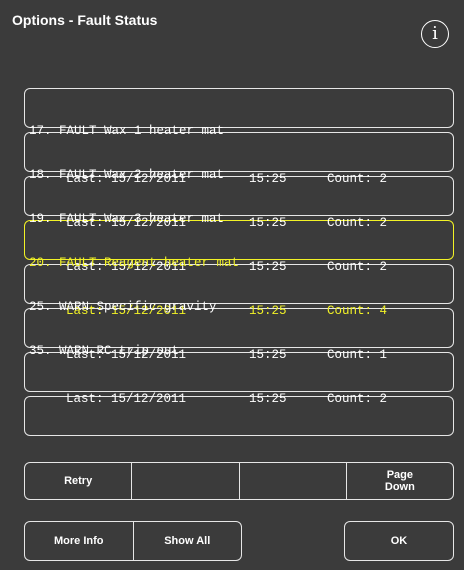  What do you see at coordinates (435, 34) in the screenshot?
I see `info-icon: i` at bounding box center [435, 34].